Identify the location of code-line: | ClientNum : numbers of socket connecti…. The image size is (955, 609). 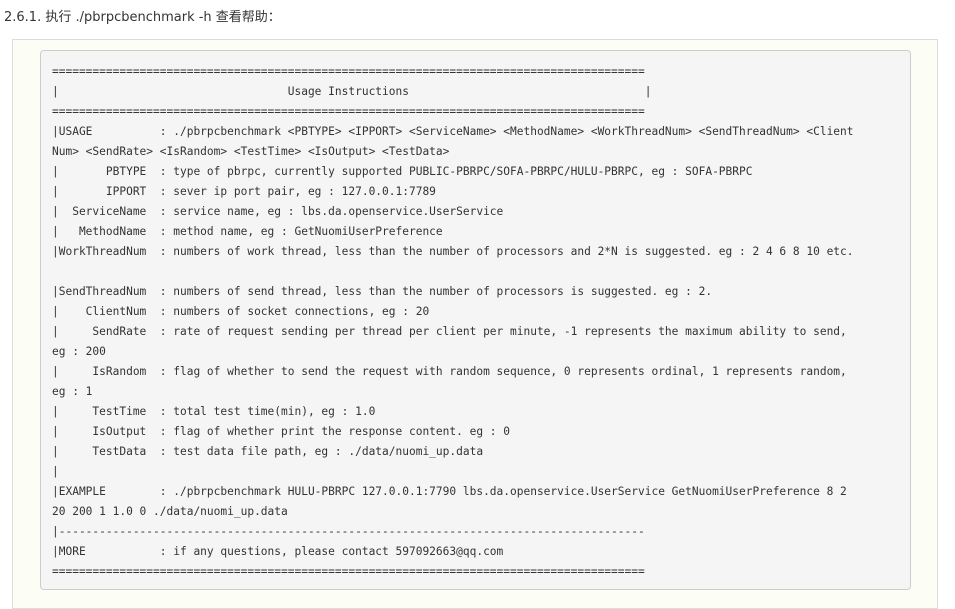
(241, 311).